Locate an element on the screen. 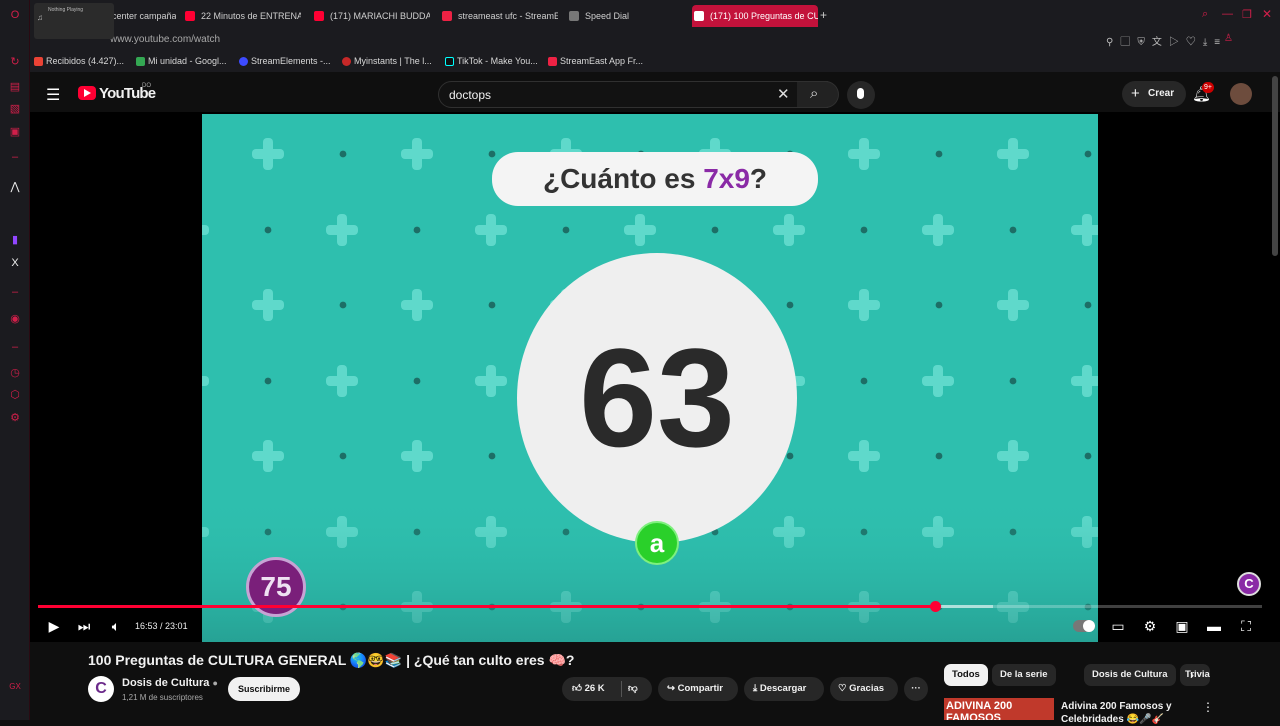  tab-label: (171) 100 Preguntas de CU is located at coordinates (764, 16).